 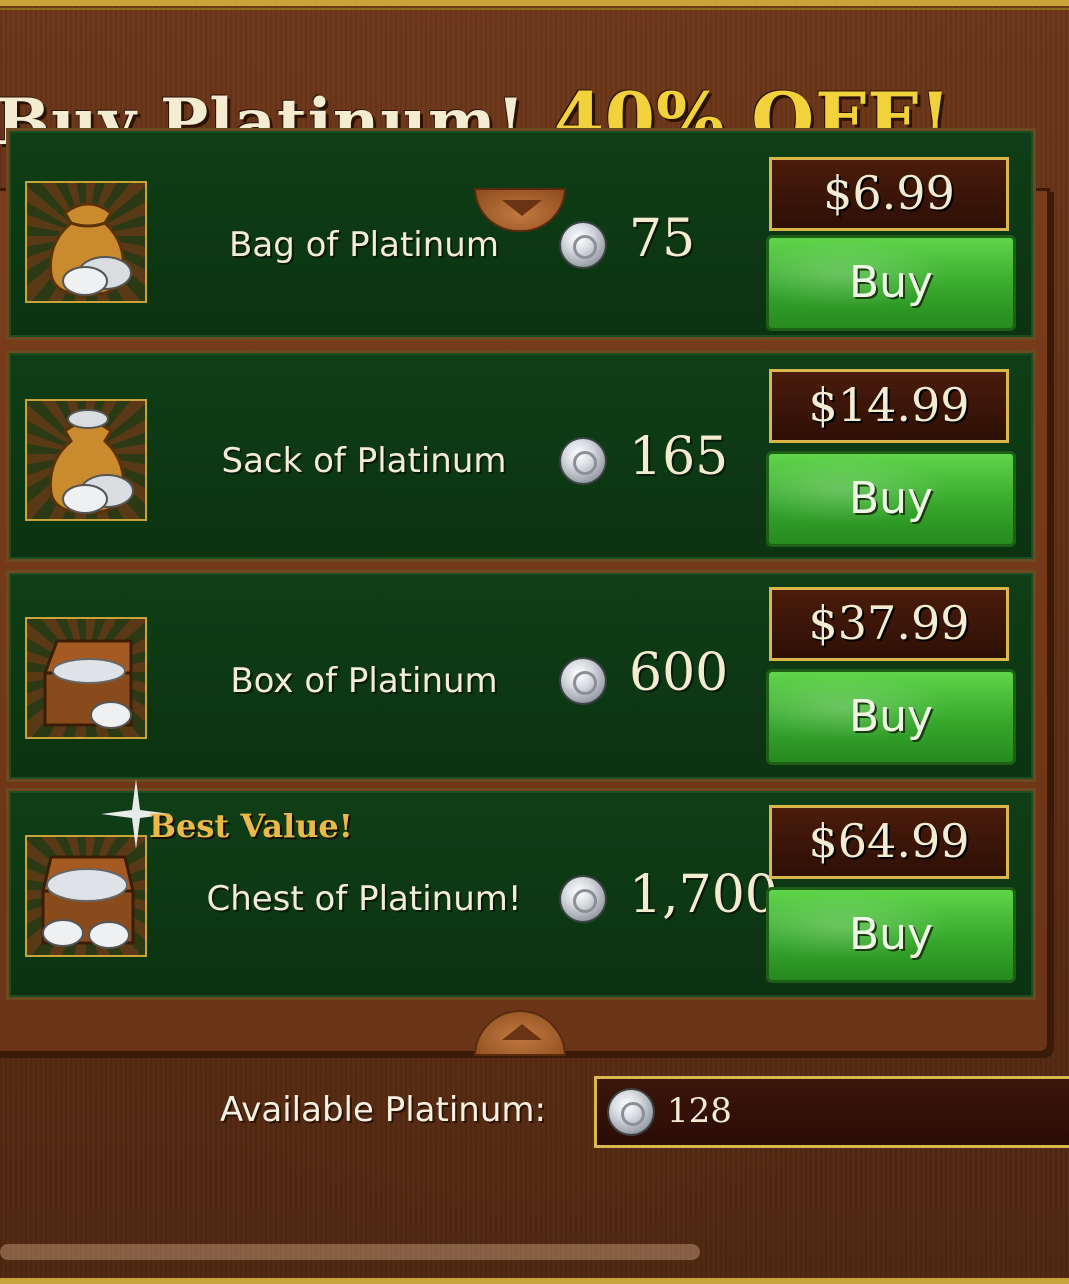 What do you see at coordinates (679, 673) in the screenshot?
I see `product-amount: 600` at bounding box center [679, 673].